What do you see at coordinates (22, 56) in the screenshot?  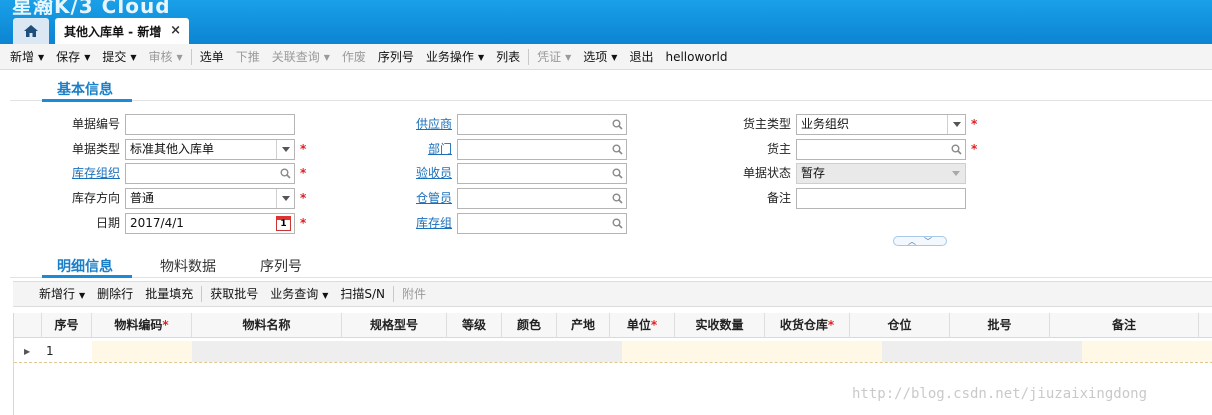 I see `toolbar-button-label: 新增` at bounding box center [22, 56].